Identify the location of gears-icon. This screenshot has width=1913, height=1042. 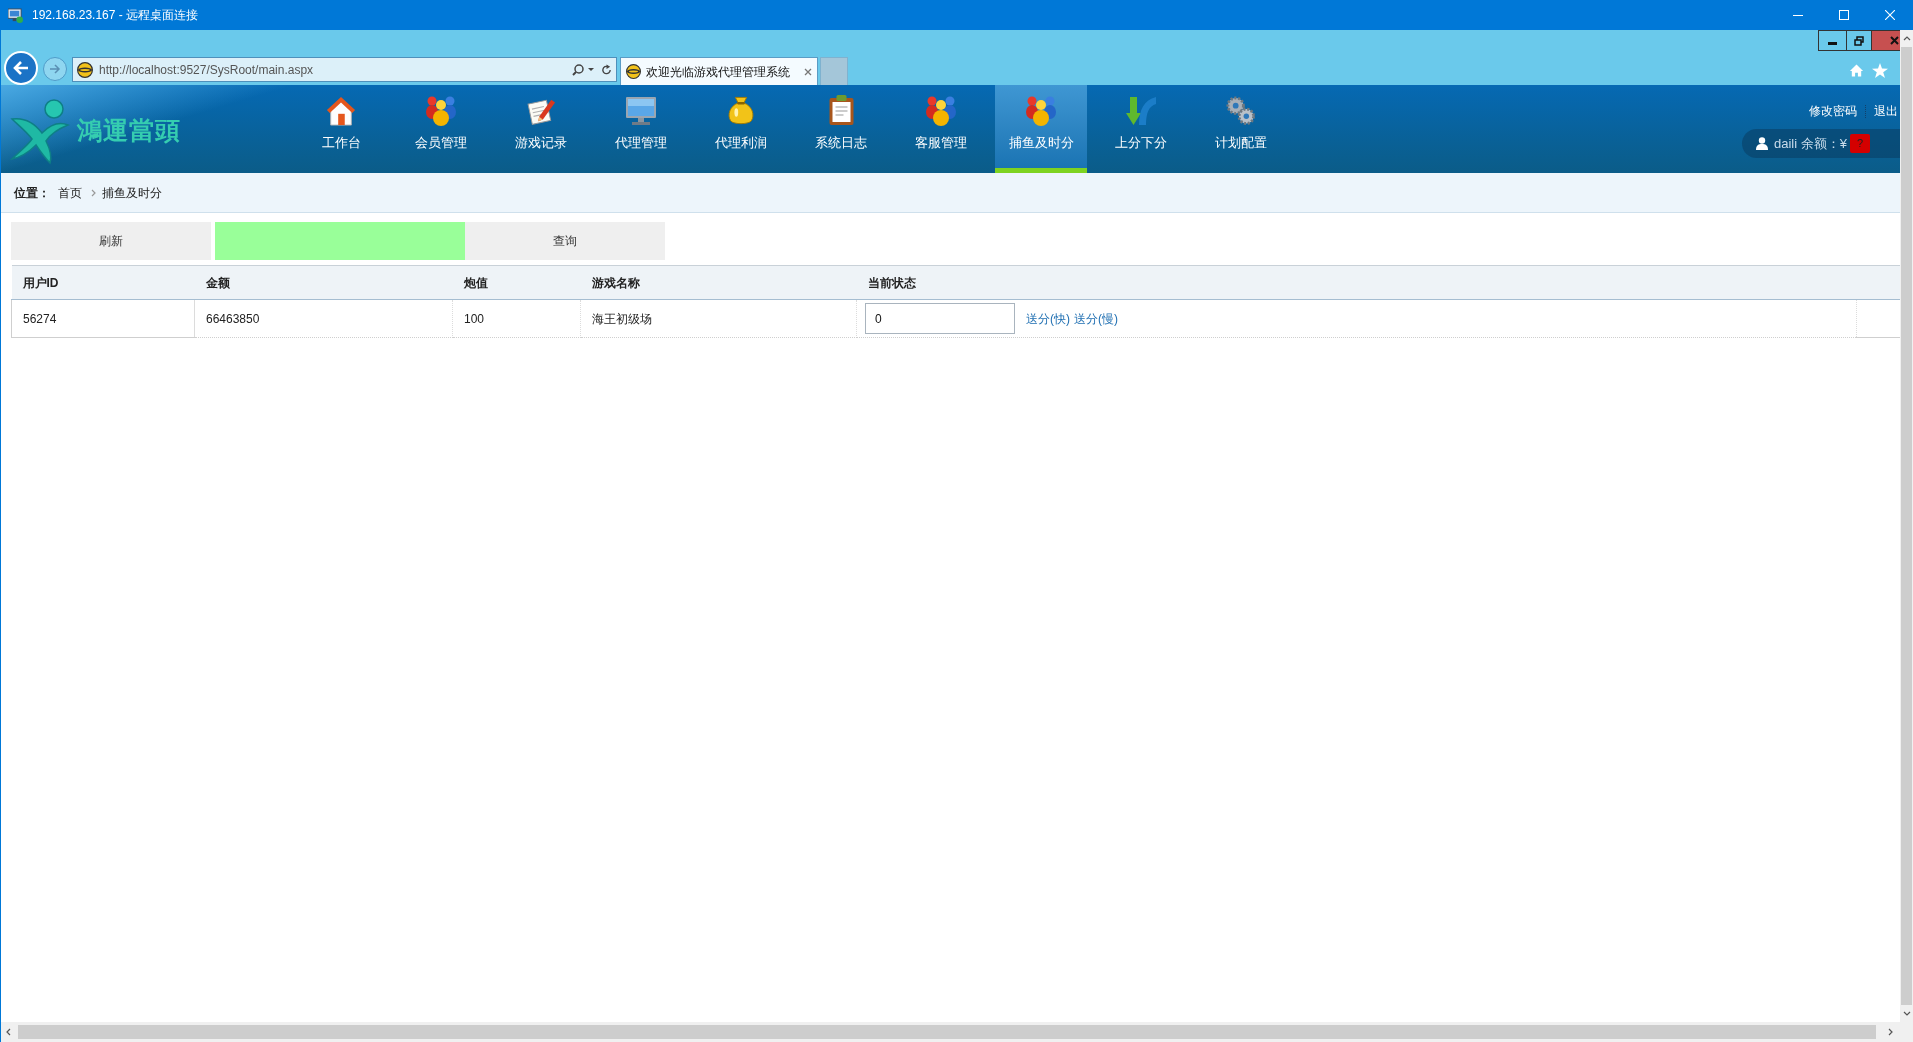
(1241, 110).